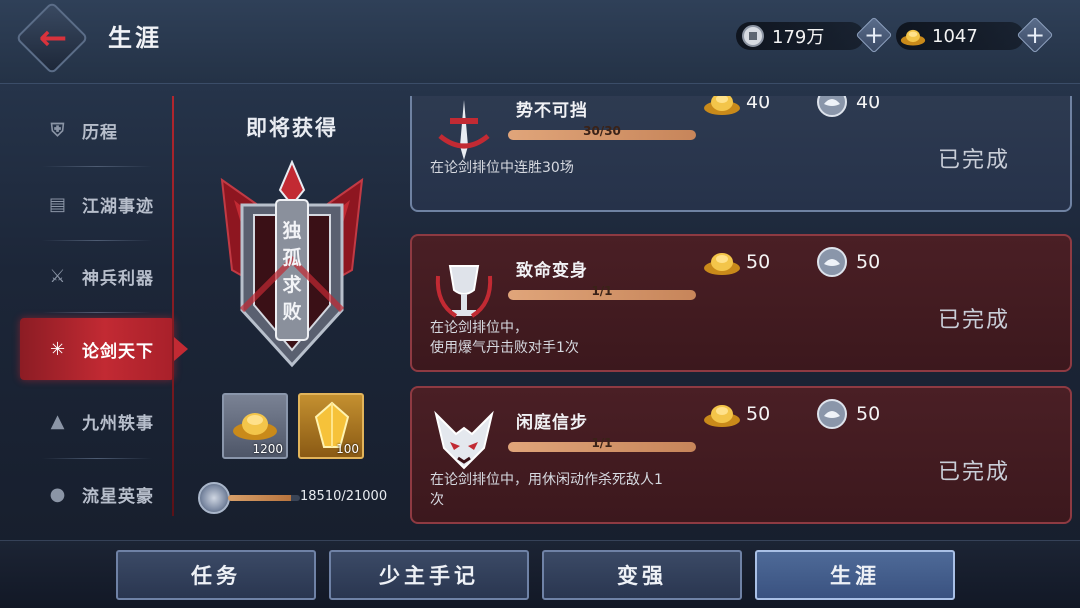 This screenshot has height=608, width=1080. I want to click on sparkle-icon: ✳, so click(58, 349).